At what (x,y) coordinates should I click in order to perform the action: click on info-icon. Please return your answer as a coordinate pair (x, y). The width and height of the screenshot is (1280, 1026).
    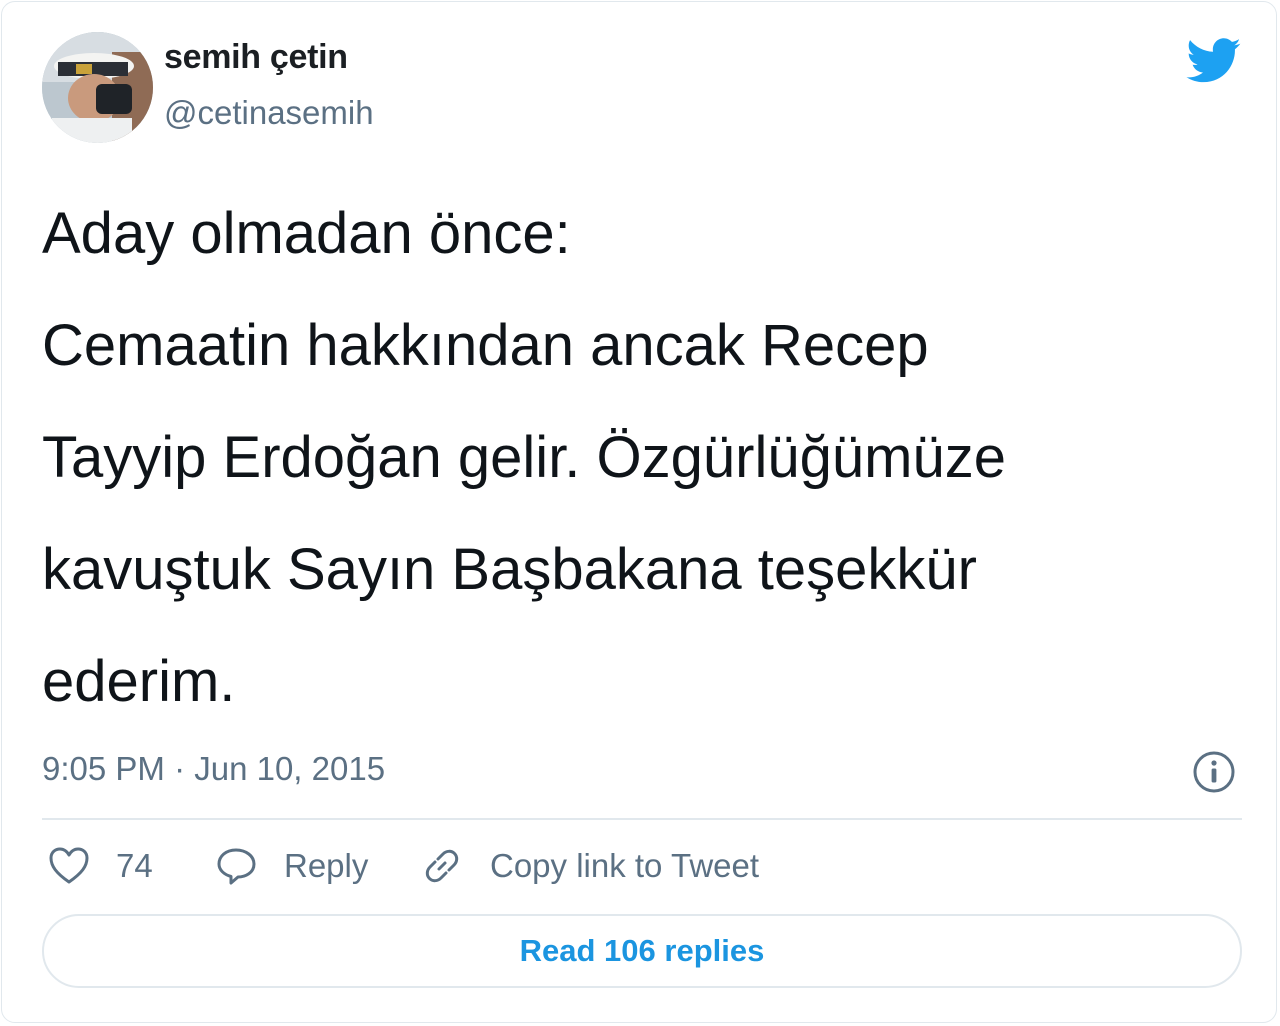
    Looking at the image, I should click on (1214, 772).